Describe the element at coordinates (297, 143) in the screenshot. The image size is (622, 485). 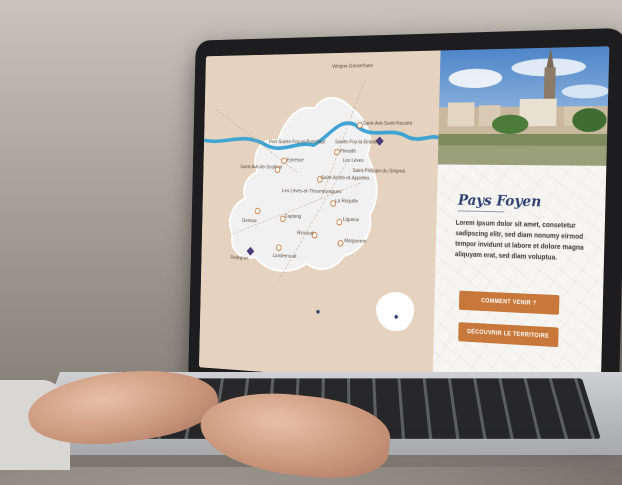
I see `map-label: Port-Sainte-Foy-et-Ponchapt` at that location.